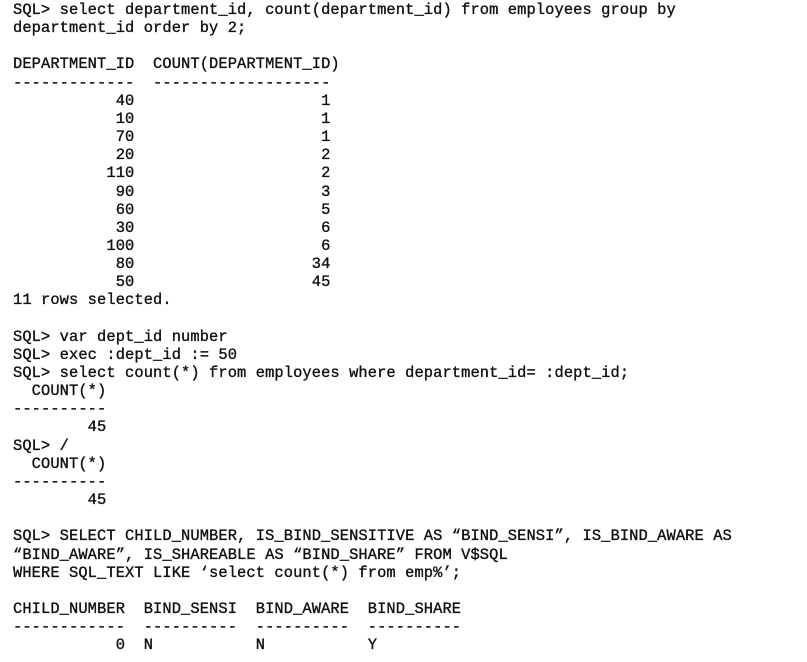  What do you see at coordinates (125, 354) in the screenshot?
I see `sql-command-line: SQL> exec :dept_id := 50` at bounding box center [125, 354].